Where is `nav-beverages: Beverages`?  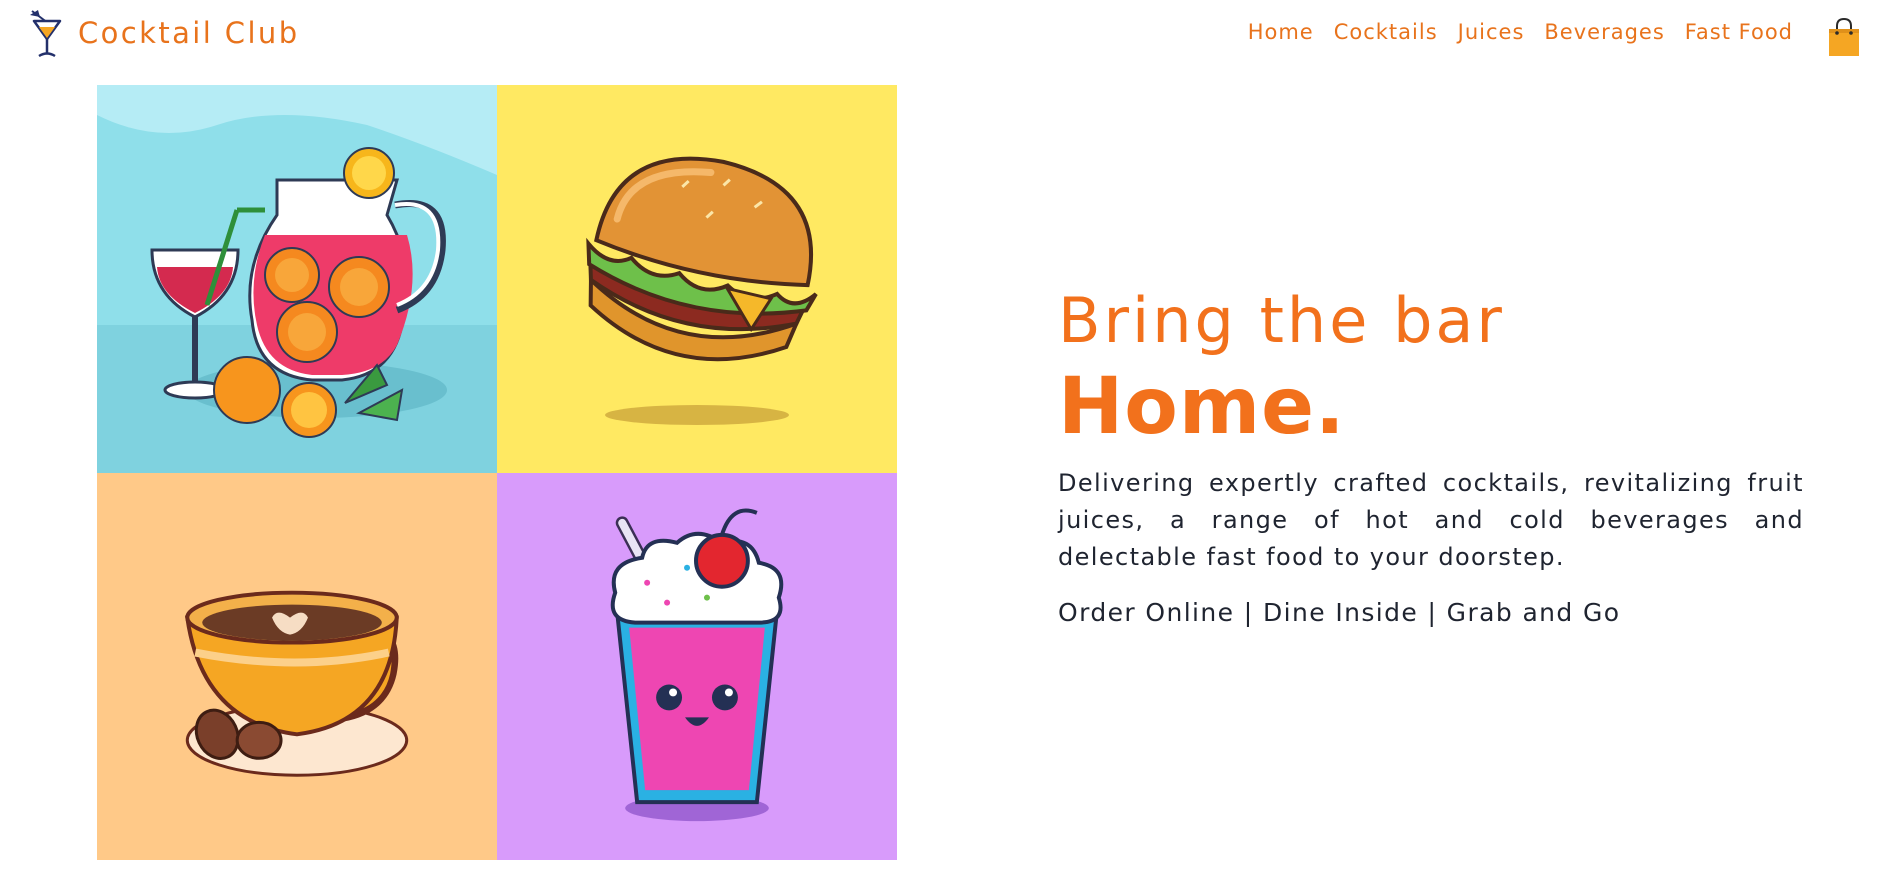
nav-beverages: Beverages is located at coordinates (1604, 32).